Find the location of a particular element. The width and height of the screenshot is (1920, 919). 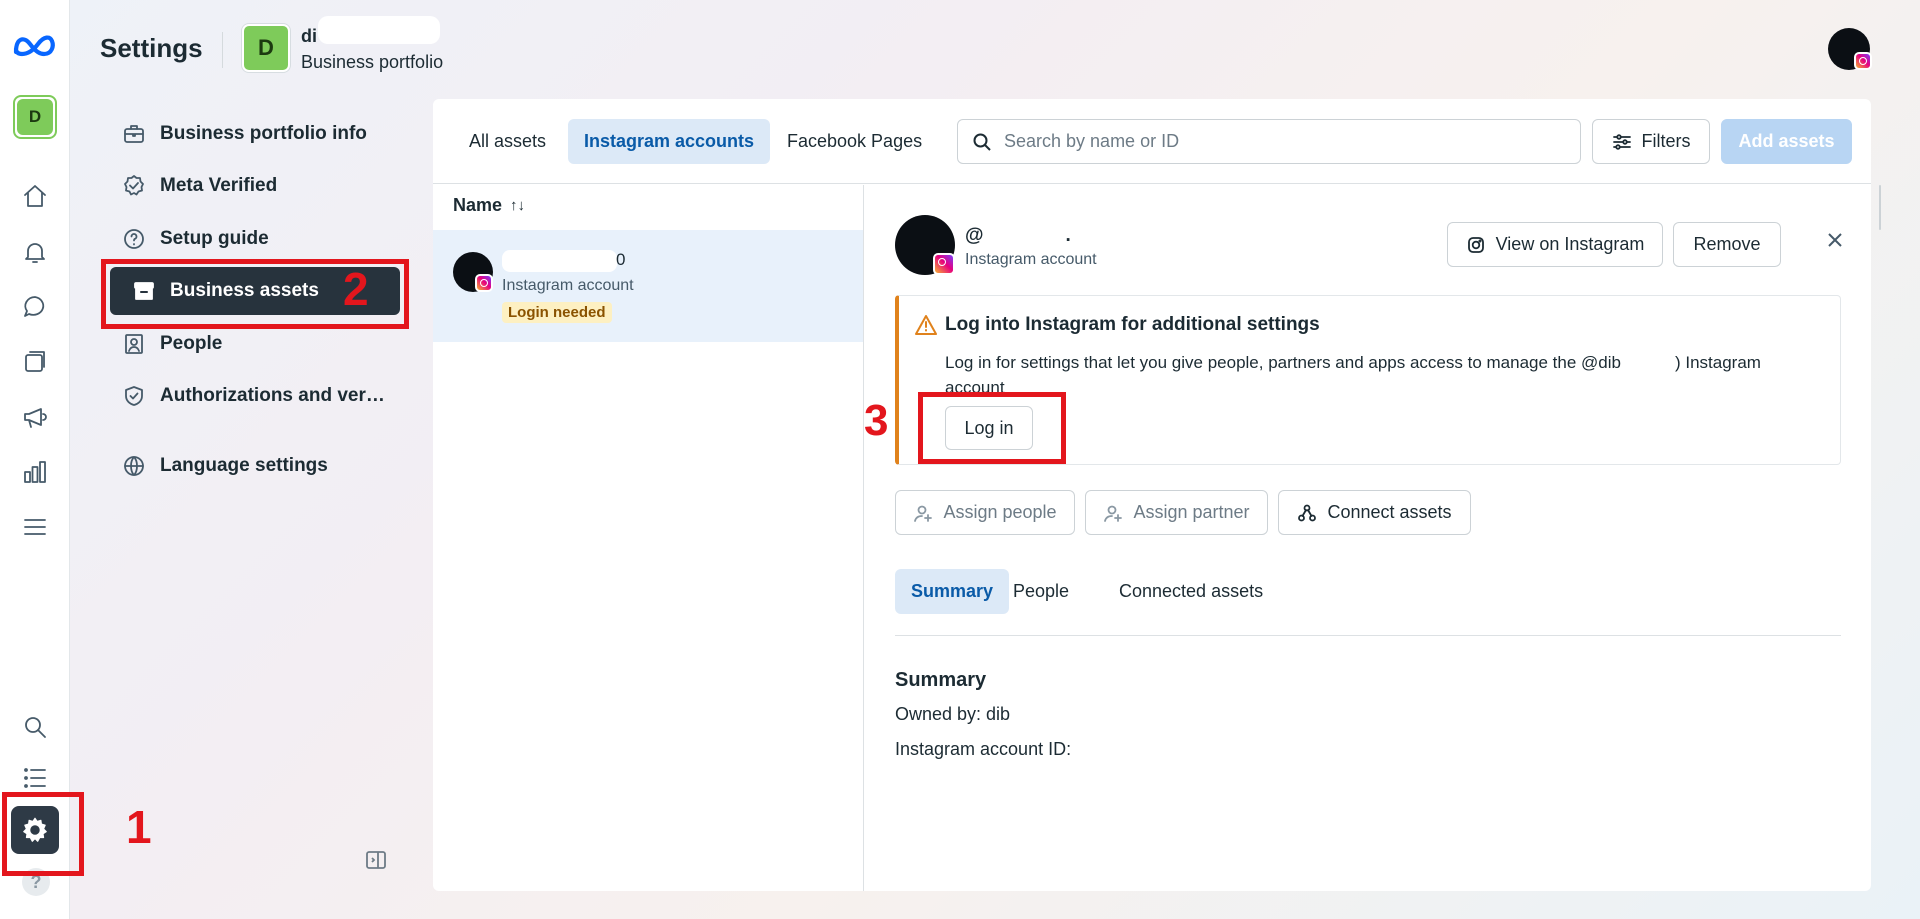

left-nav-rail: D ? is located at coordinates (35, 459).